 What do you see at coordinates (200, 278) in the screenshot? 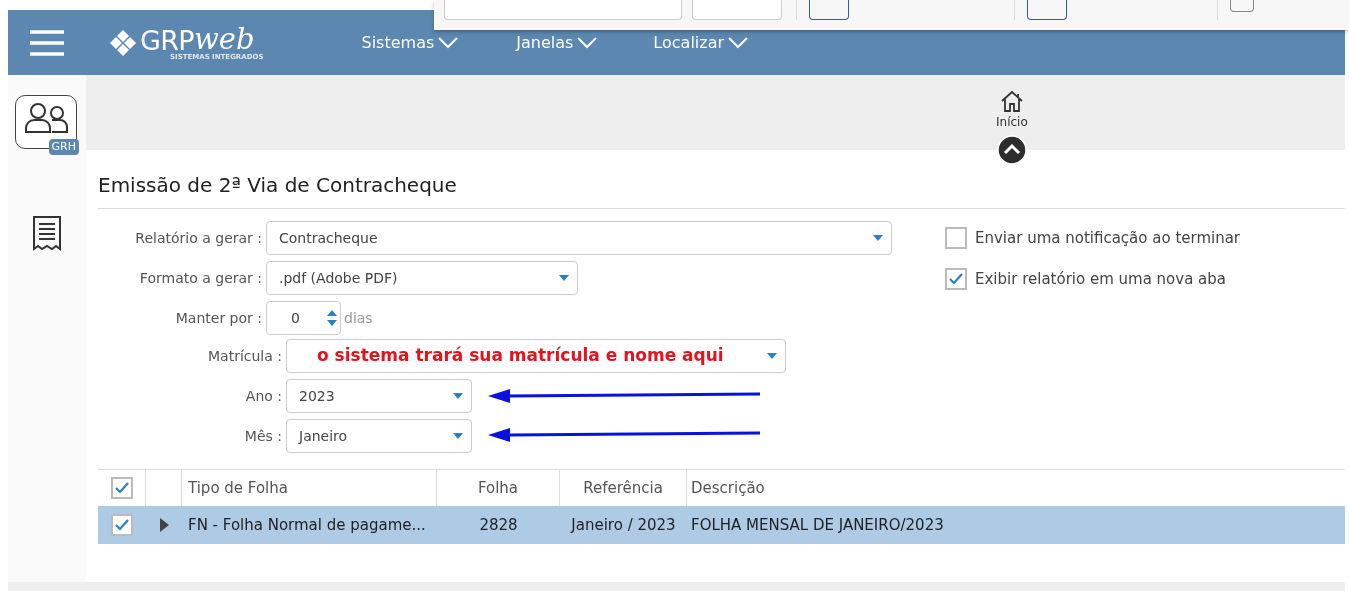
I see `field-label: Formato a gerar :` at bounding box center [200, 278].